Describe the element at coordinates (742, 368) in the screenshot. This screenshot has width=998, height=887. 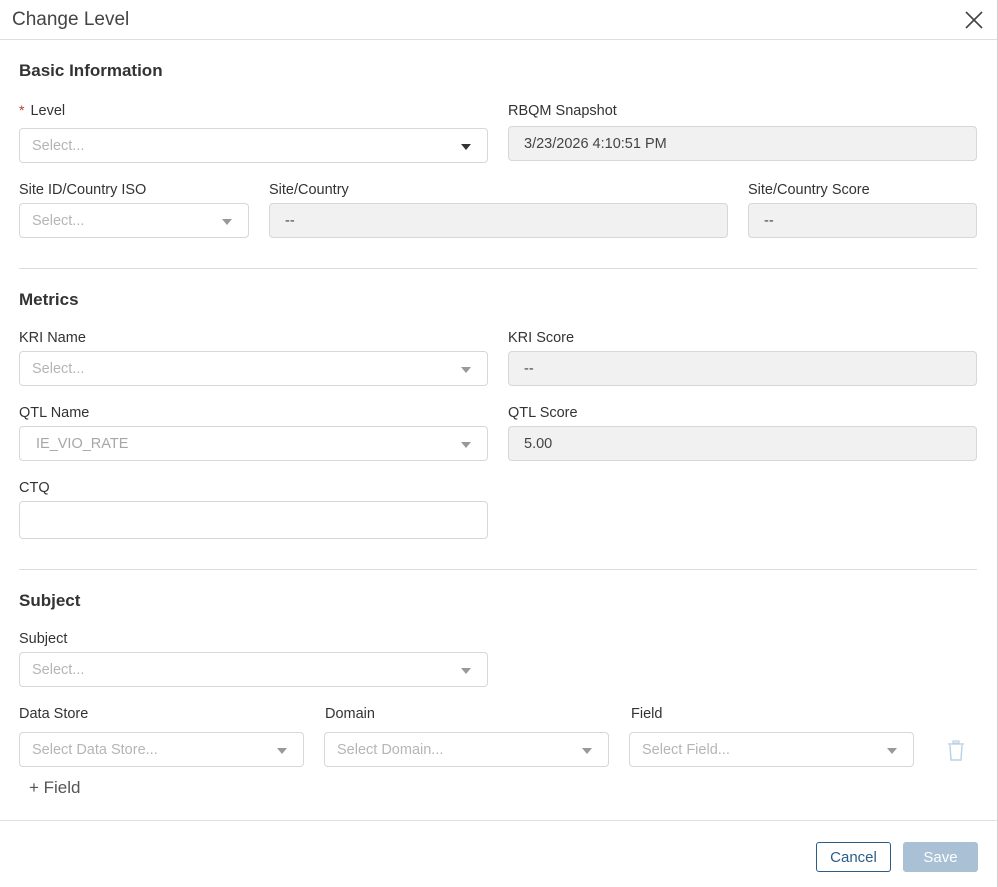
I see `kri-score-field: --` at that location.